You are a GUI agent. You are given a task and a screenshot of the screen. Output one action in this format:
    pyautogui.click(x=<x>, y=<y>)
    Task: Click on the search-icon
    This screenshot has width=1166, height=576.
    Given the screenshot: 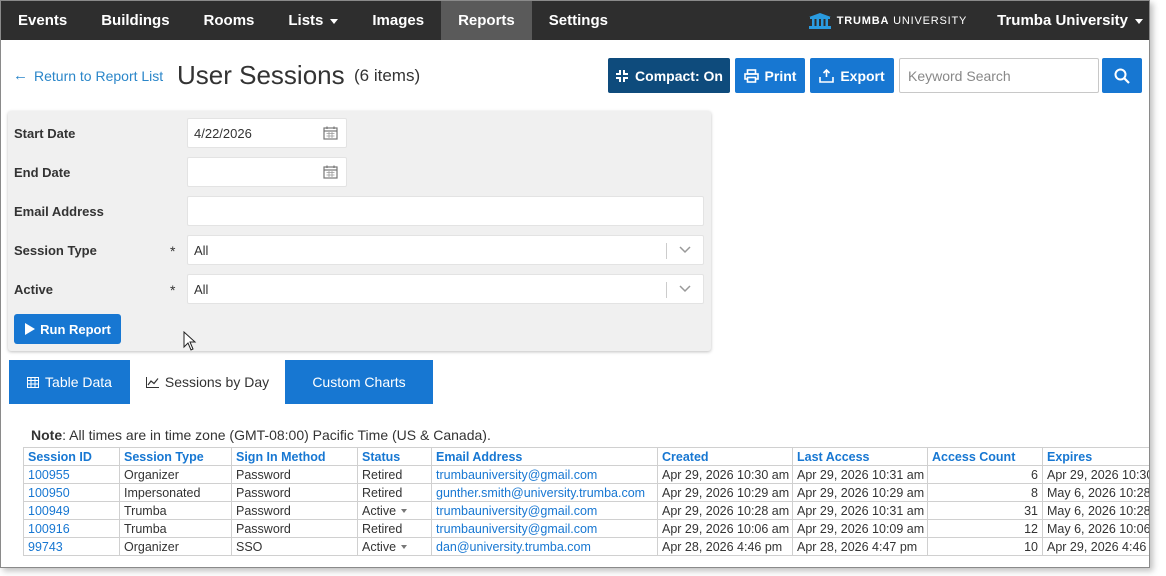 What is the action you would take?
    pyautogui.click(x=1122, y=76)
    